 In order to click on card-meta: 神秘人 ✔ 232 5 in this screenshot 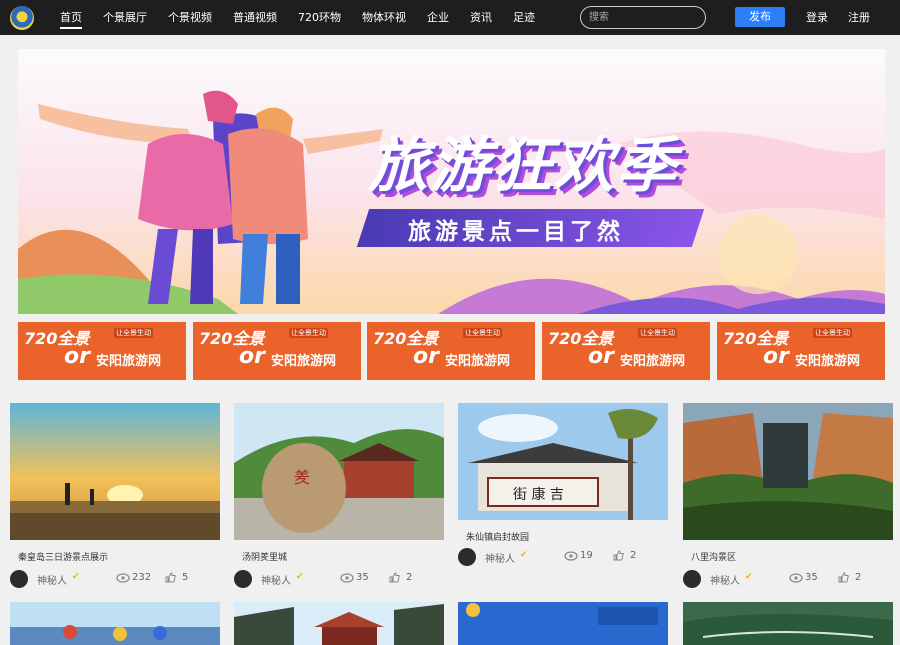, I will do `click(115, 579)`.